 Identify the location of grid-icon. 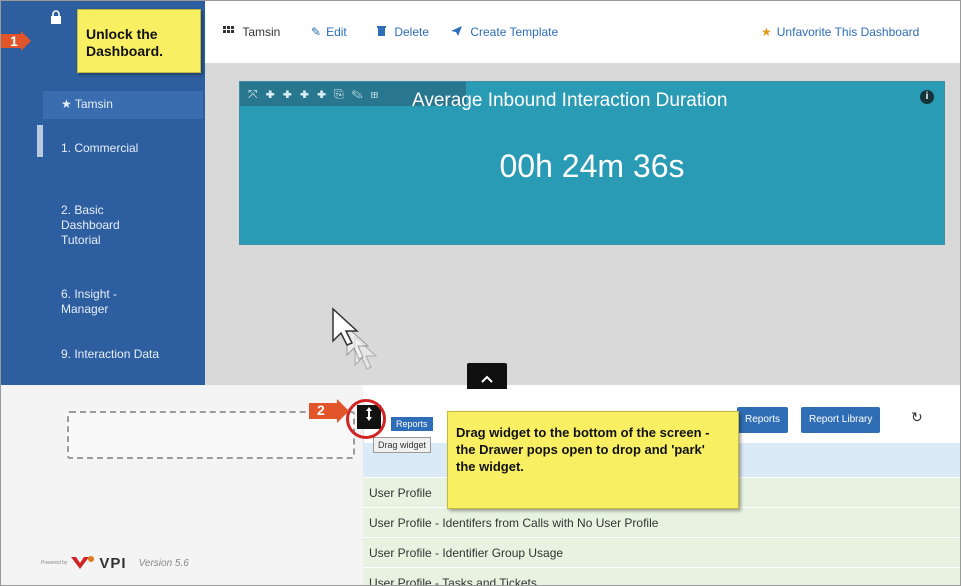
(230, 32).